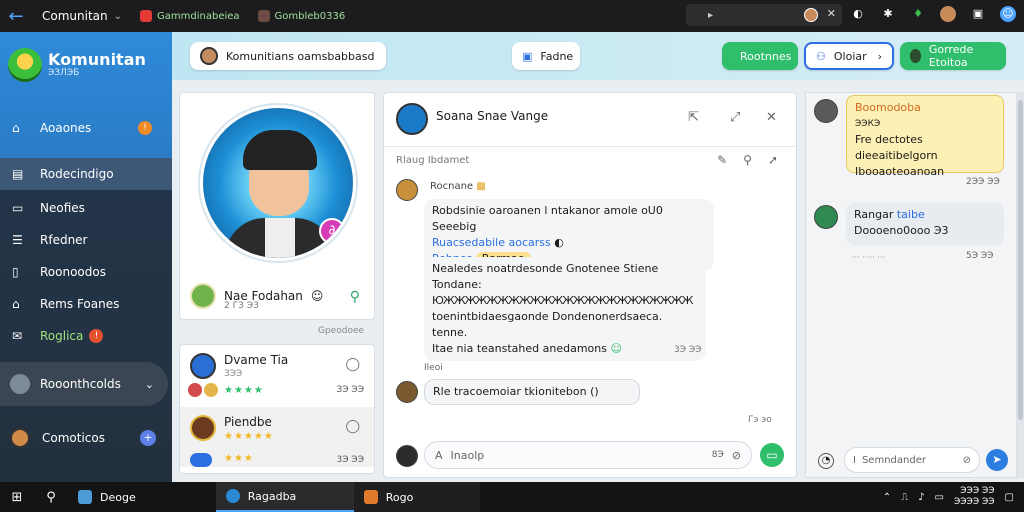 The image size is (1024, 512). I want to click on taskbar-item-3: Rogo, so click(416, 497).